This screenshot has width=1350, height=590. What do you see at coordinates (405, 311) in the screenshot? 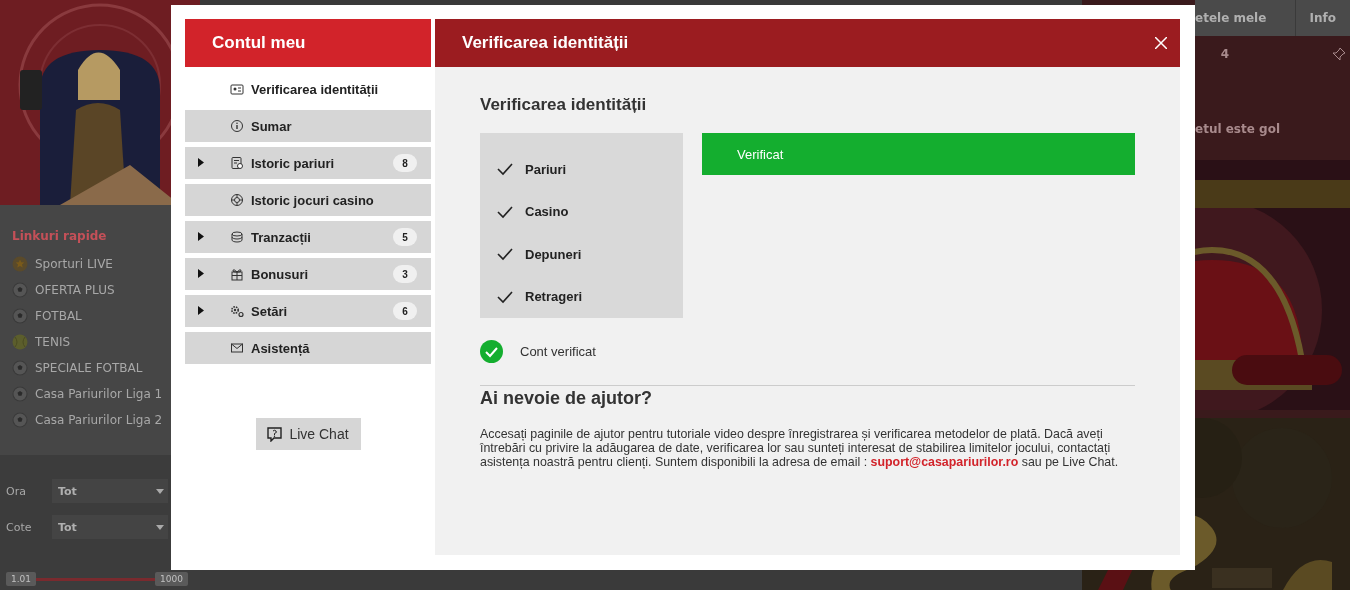
I see `count-badge: 6` at bounding box center [405, 311].